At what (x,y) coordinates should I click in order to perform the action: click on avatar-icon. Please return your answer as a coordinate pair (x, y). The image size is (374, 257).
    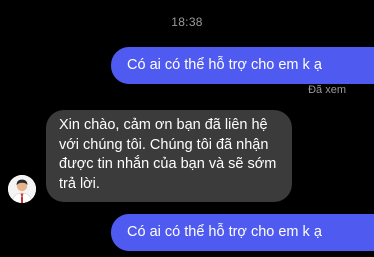
    Looking at the image, I should click on (22, 189).